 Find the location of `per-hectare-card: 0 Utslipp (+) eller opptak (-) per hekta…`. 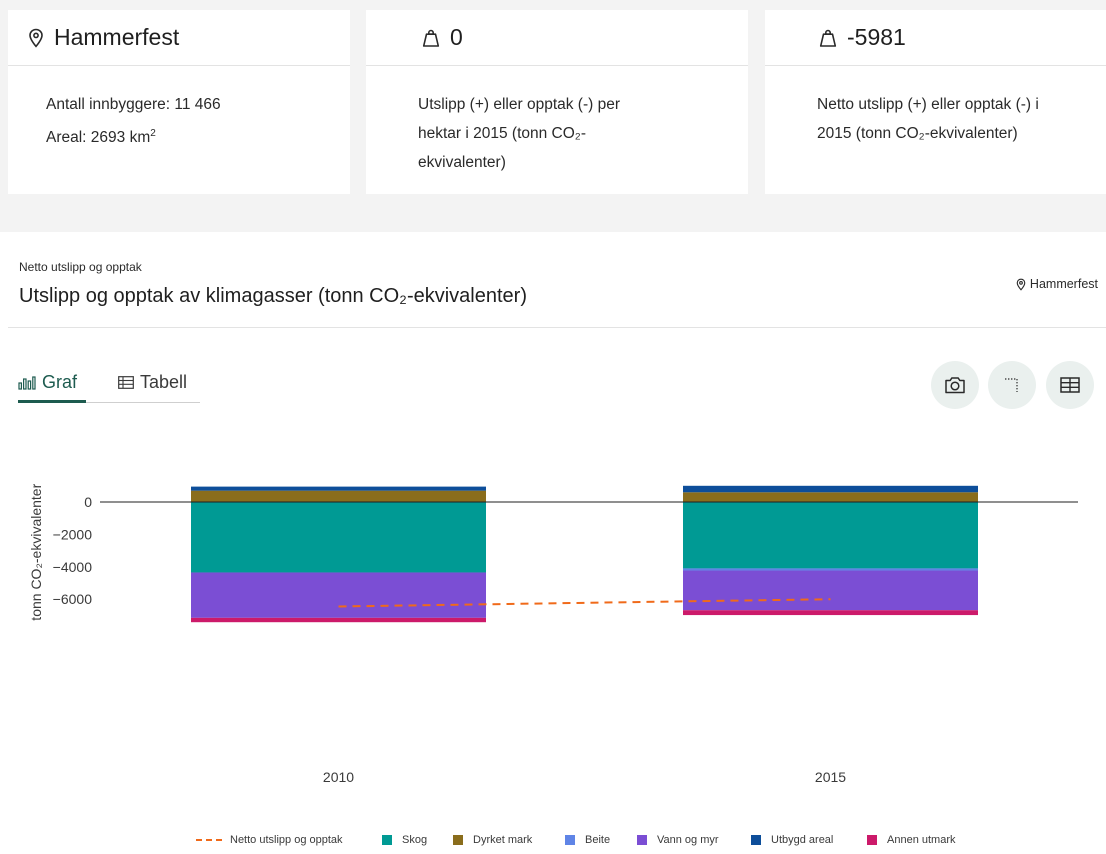

per-hectare-card: 0 Utslipp (+) eller opptak (-) per hekta… is located at coordinates (557, 102).